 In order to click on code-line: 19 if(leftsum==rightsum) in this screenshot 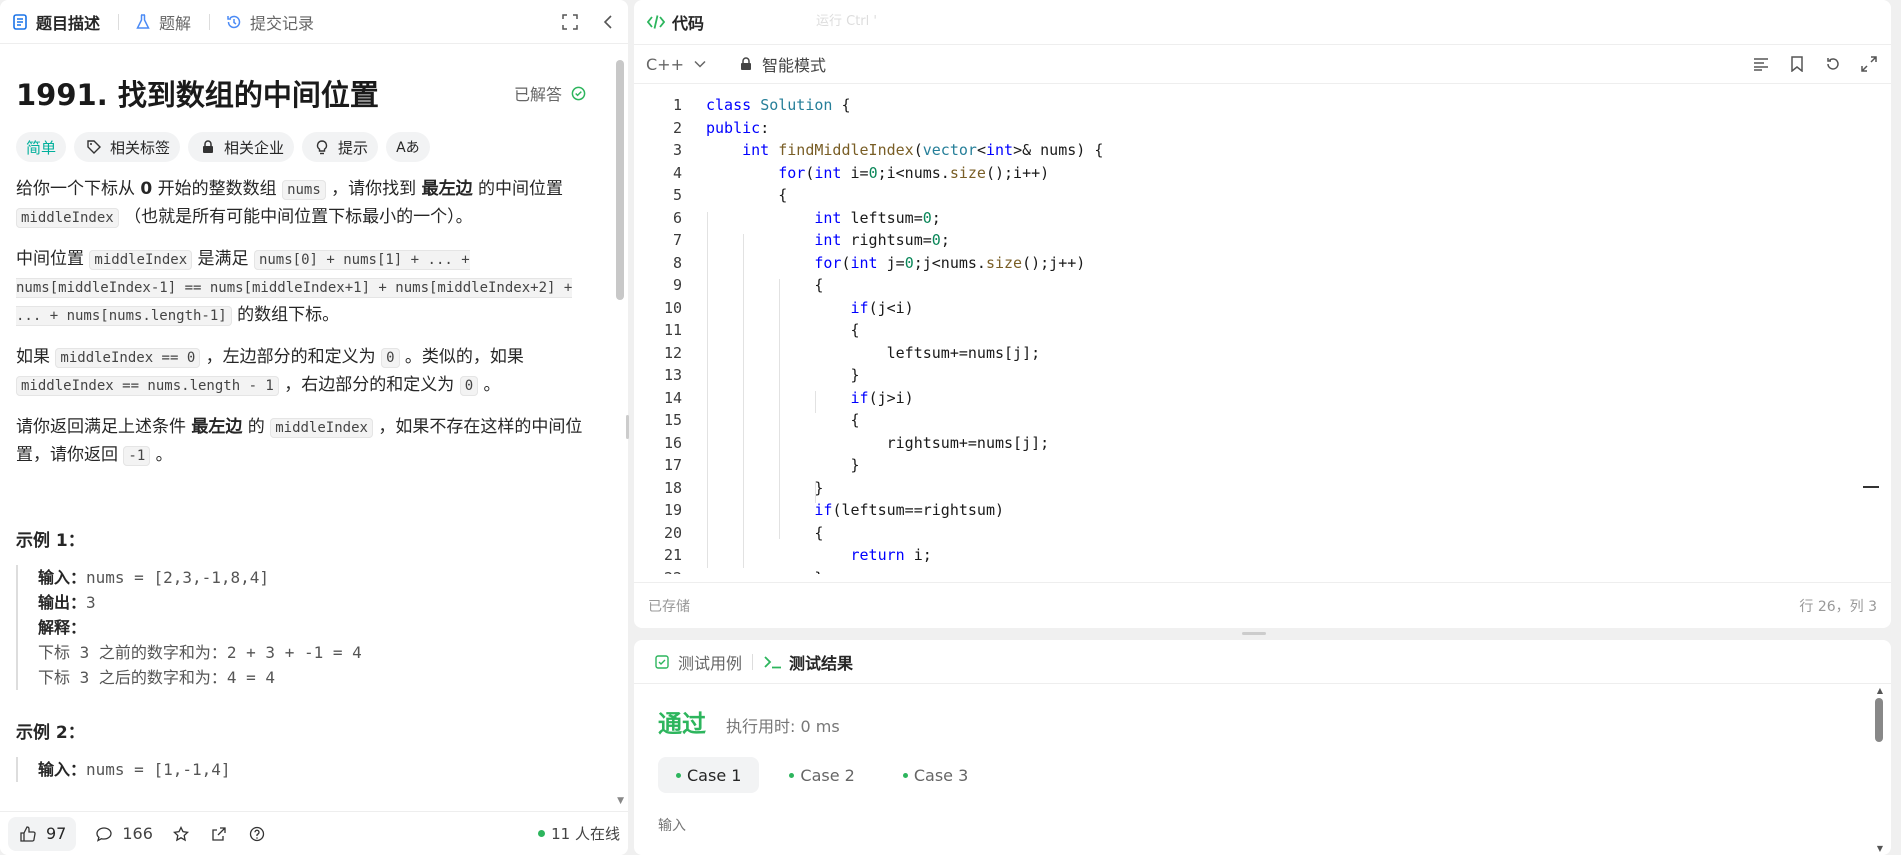, I will do `click(834, 510)`.